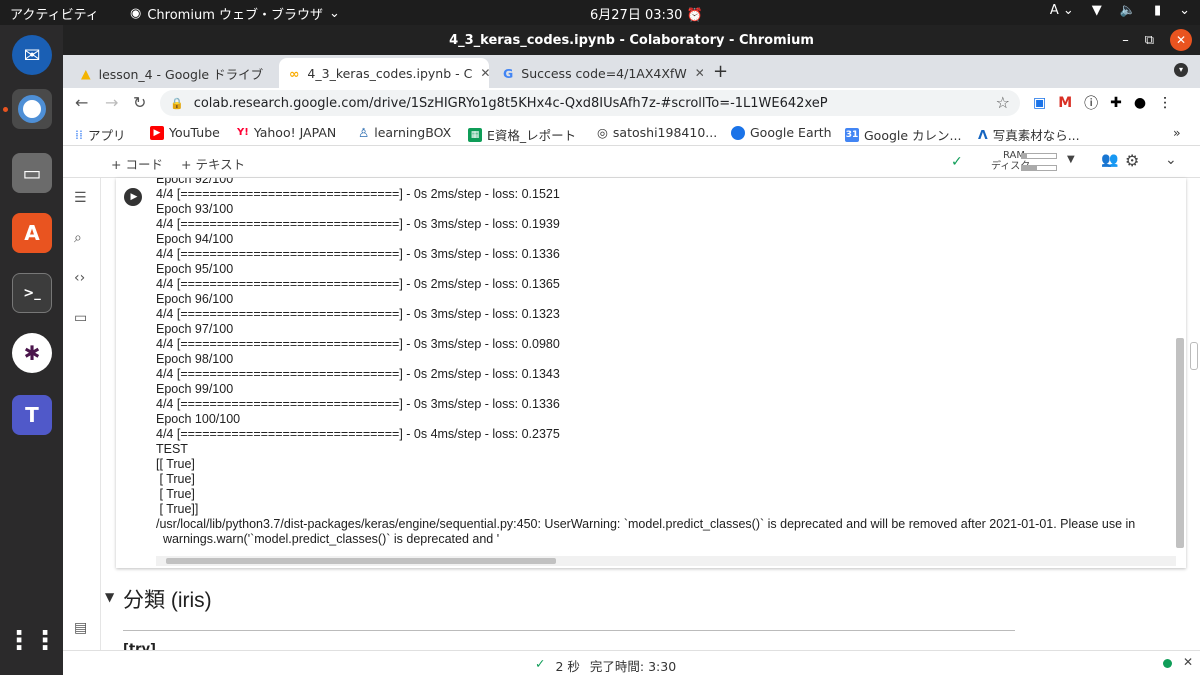  Describe the element at coordinates (1091, 103) in the screenshot. I see `extension-info-icon: ⓘ` at that location.